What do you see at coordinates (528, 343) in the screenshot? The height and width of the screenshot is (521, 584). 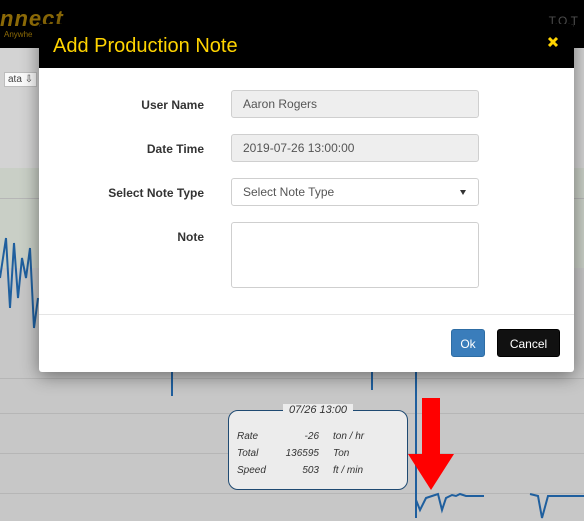 I see `cancel-button: Cancel` at bounding box center [528, 343].